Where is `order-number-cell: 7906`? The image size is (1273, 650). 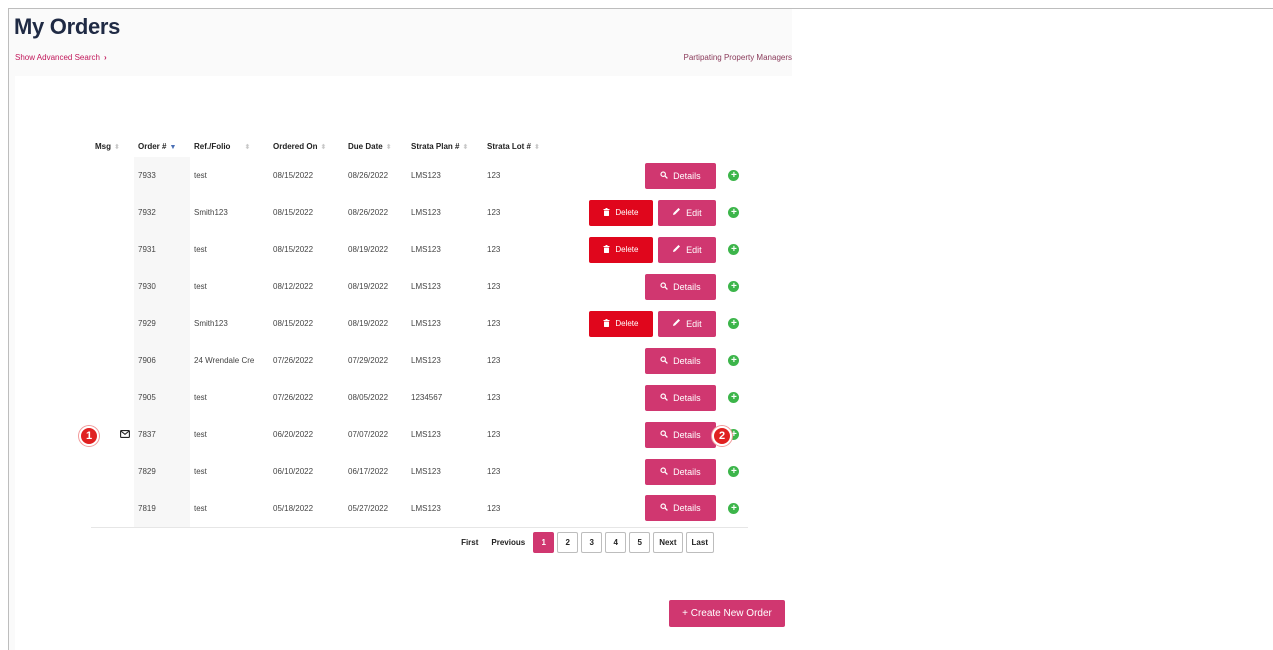 order-number-cell: 7906 is located at coordinates (162, 360).